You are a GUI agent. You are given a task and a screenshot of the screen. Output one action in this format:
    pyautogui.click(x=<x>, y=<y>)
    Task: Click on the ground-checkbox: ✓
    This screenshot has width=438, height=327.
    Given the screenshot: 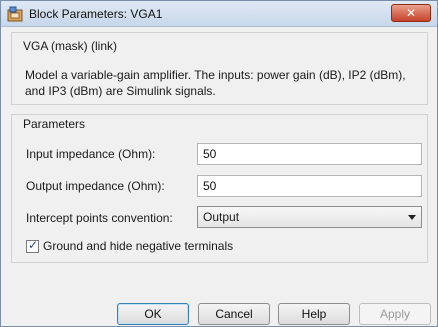 What is the action you would take?
    pyautogui.click(x=32, y=245)
    